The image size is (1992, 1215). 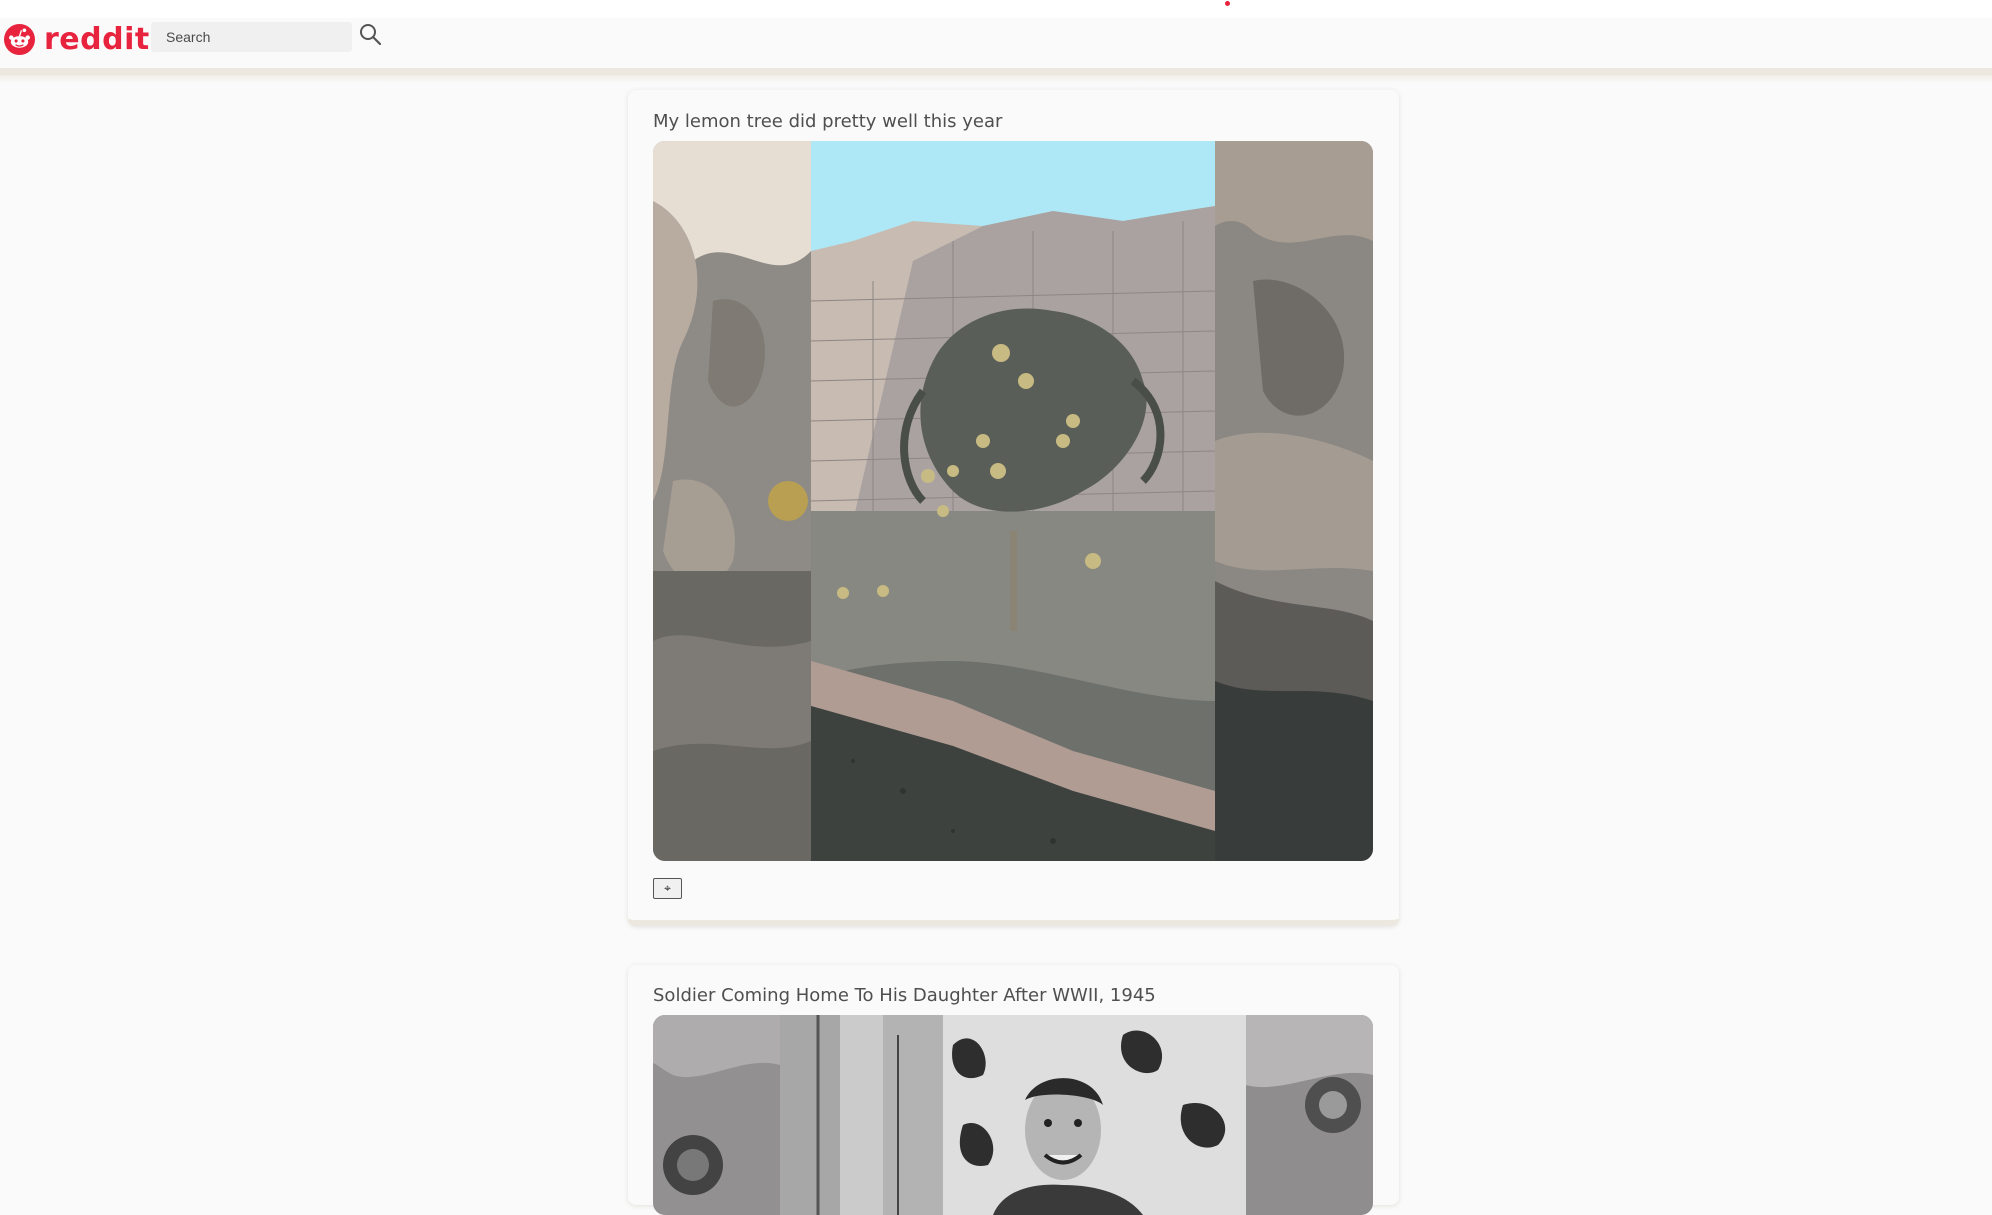 I want to click on reddit-logo: reddit, so click(x=77, y=39).